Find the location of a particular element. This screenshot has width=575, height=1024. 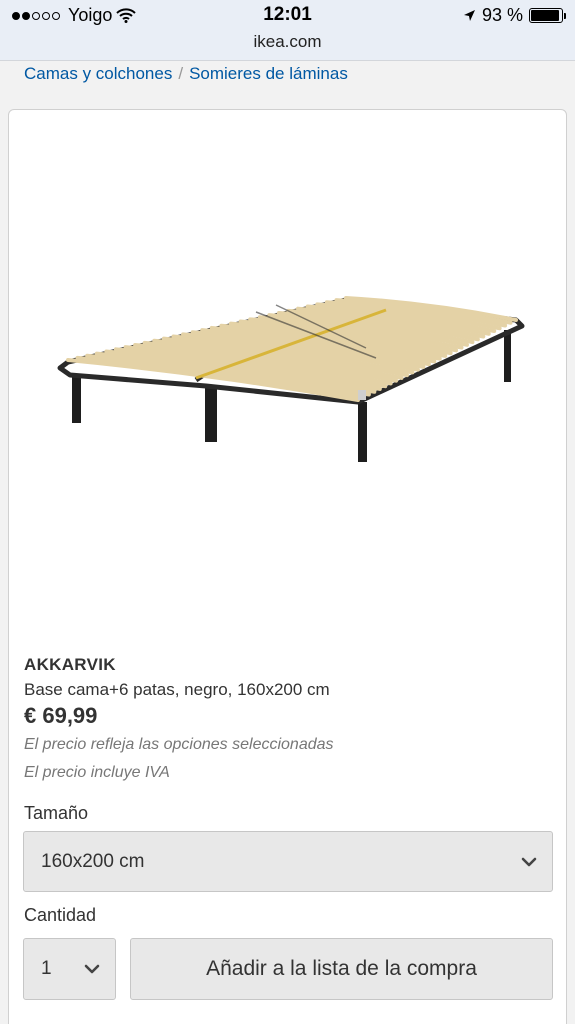

battery-icon is located at coordinates (547, 15).